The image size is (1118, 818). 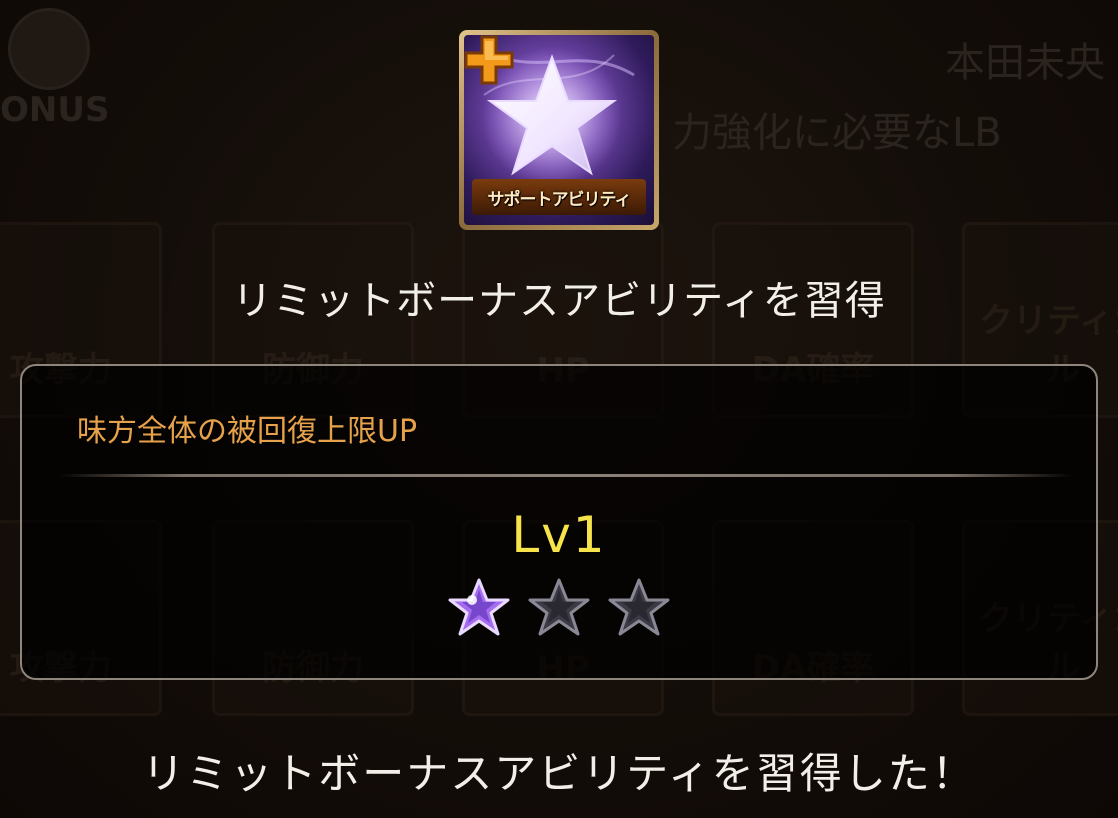 What do you see at coordinates (247, 431) in the screenshot?
I see `ability-name: 味方全体の被回復上限UP` at bounding box center [247, 431].